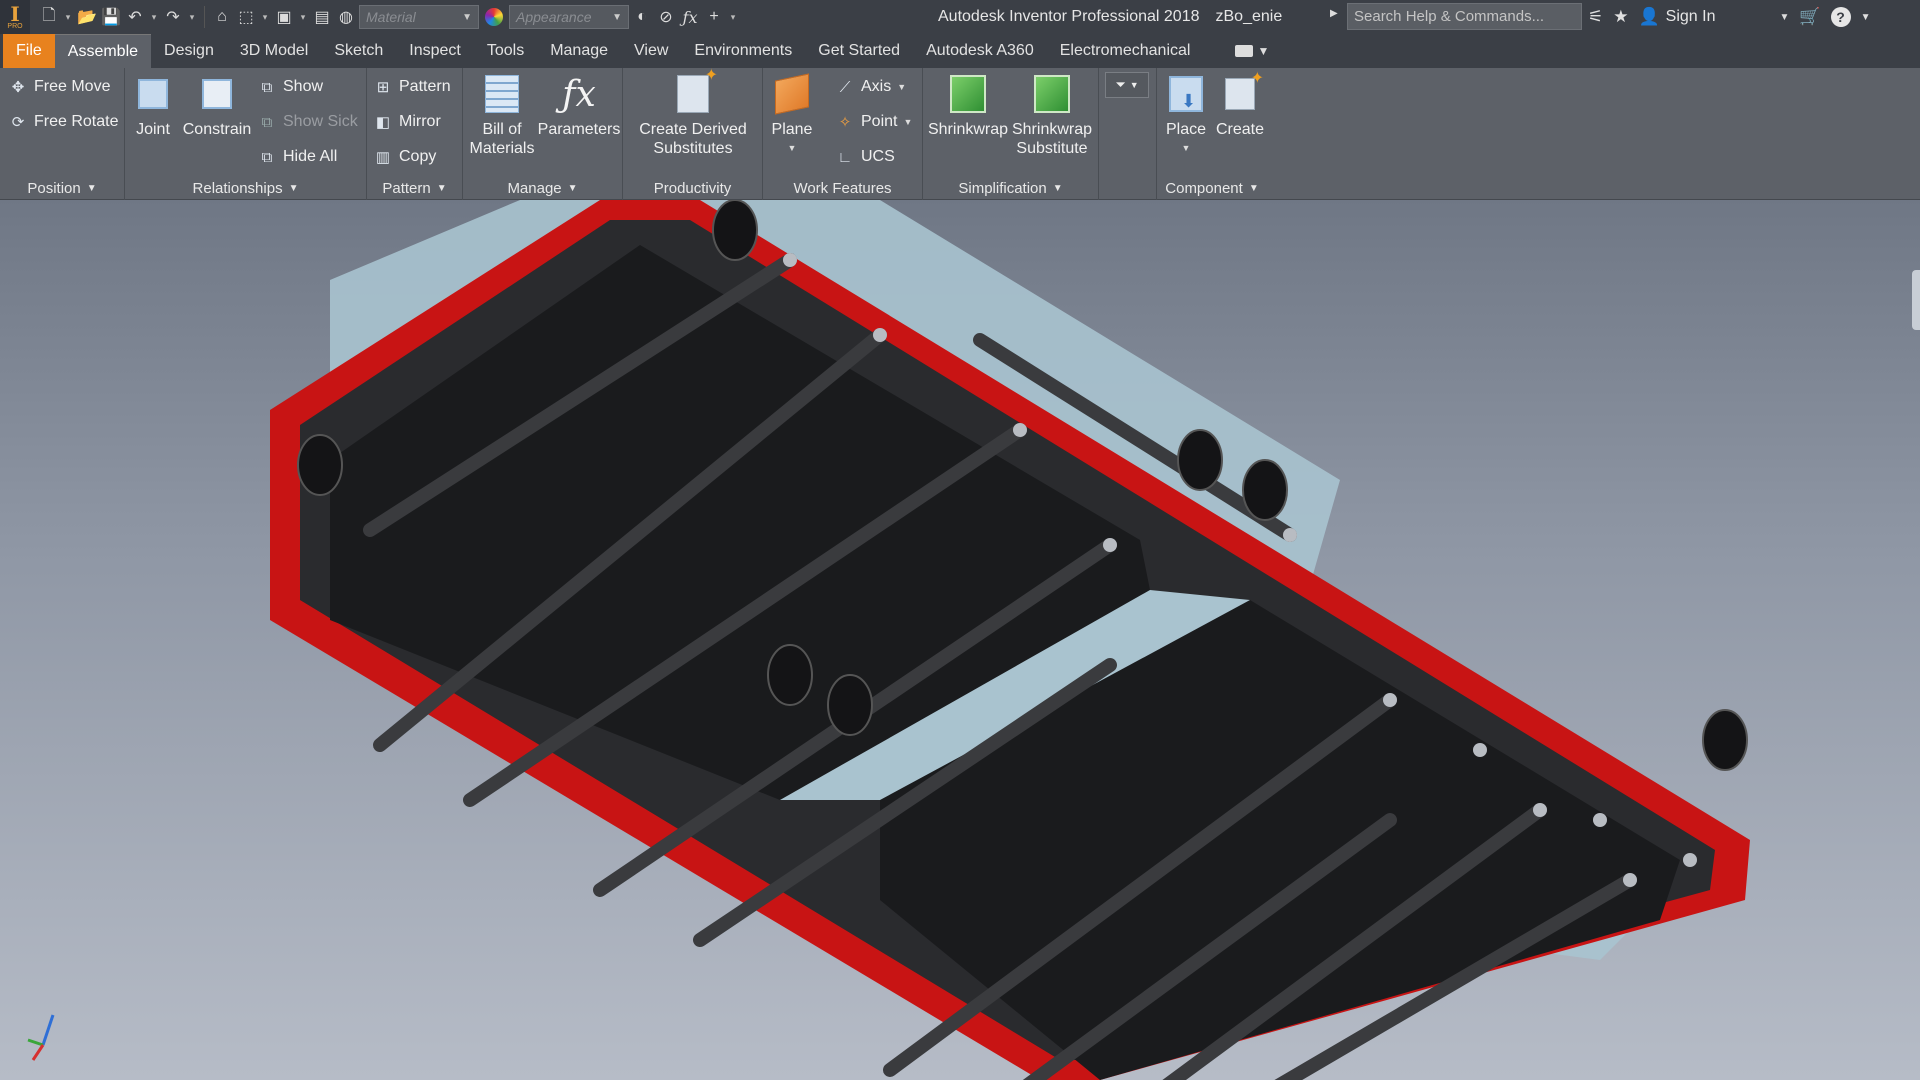 This screenshot has height=1080, width=1920. I want to click on plane-button: Plane ▼, so click(792, 114).